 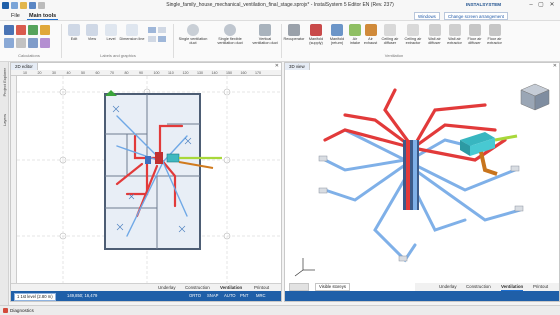 What do you see at coordinates (111, 32) in the screenshot?
I see `level-button: Level` at bounding box center [111, 32].